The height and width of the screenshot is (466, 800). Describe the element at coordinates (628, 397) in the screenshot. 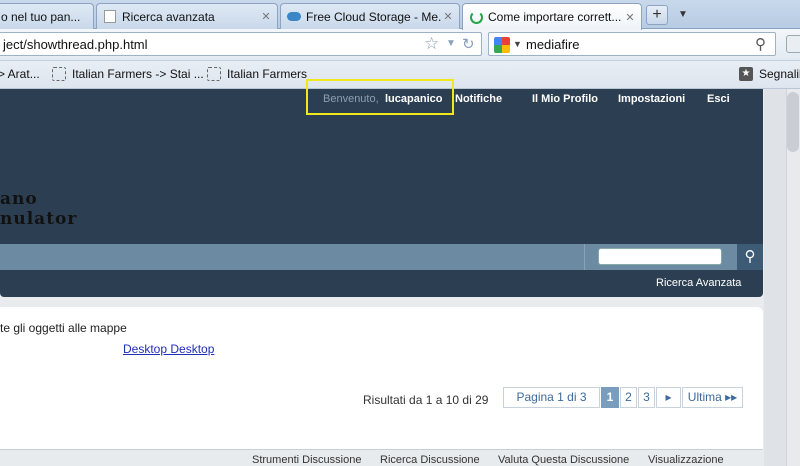

I see `pager-page: 2` at that location.